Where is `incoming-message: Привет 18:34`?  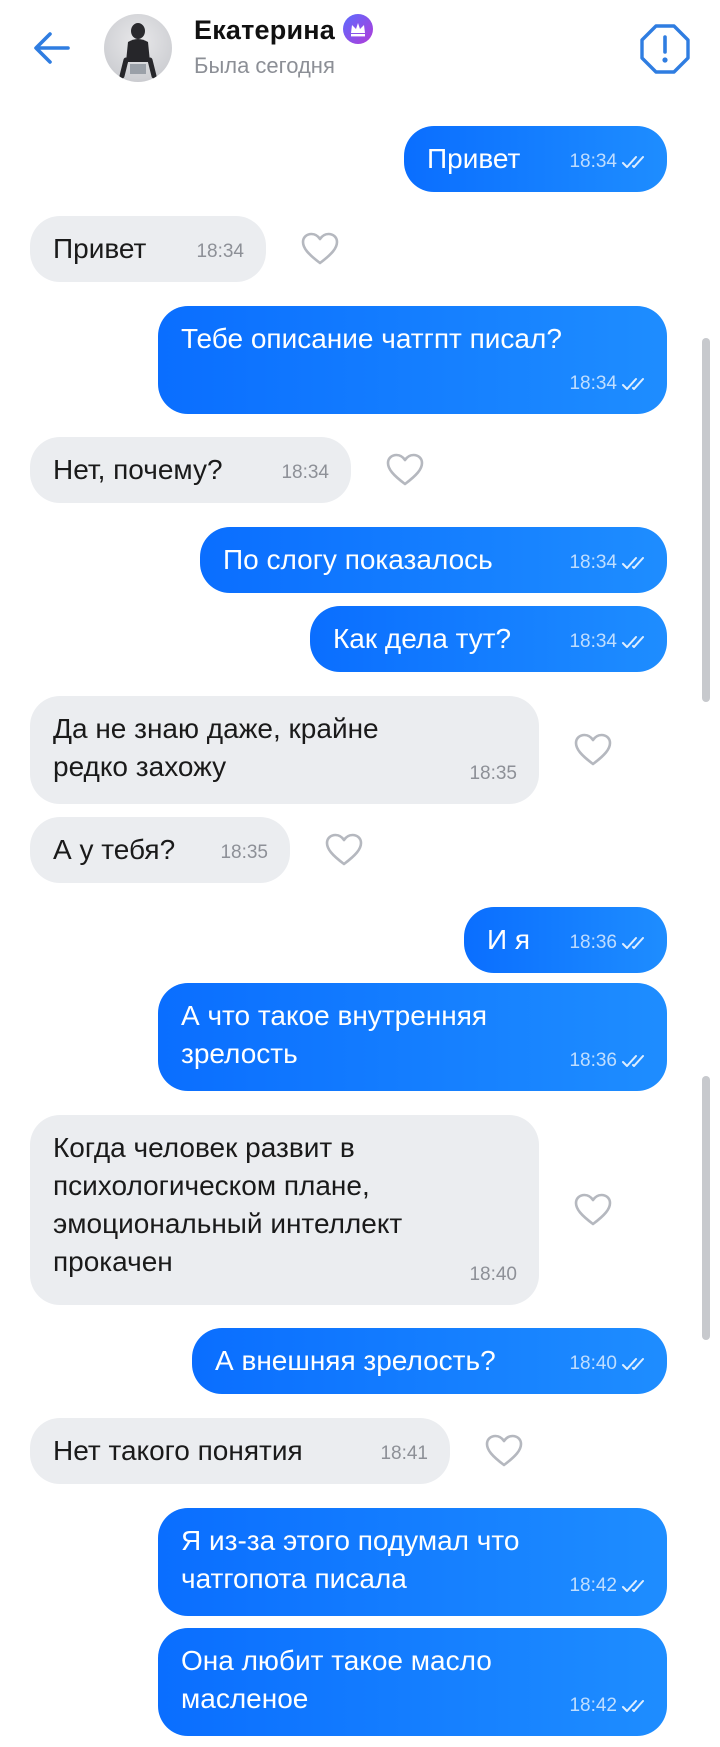
incoming-message: Привет 18:34 is located at coordinates (148, 249).